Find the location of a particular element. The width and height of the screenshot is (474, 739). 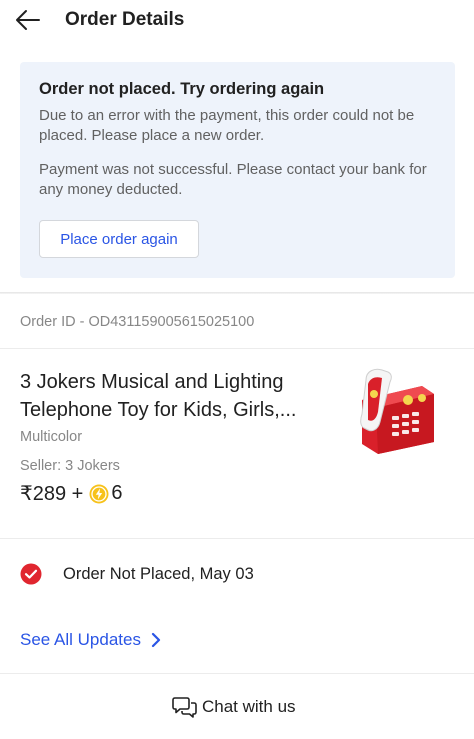

place-order-again-button: Place order again is located at coordinates (119, 239).